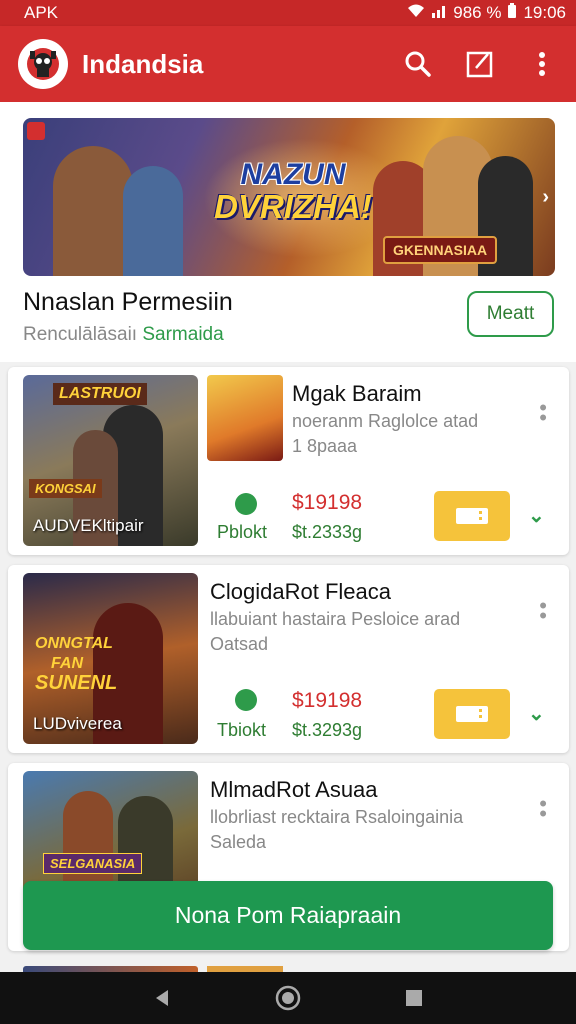 Image resolution: width=576 pixels, height=1024 pixels. Describe the element at coordinates (416, 13) in the screenshot. I see `wifi-icon` at that location.